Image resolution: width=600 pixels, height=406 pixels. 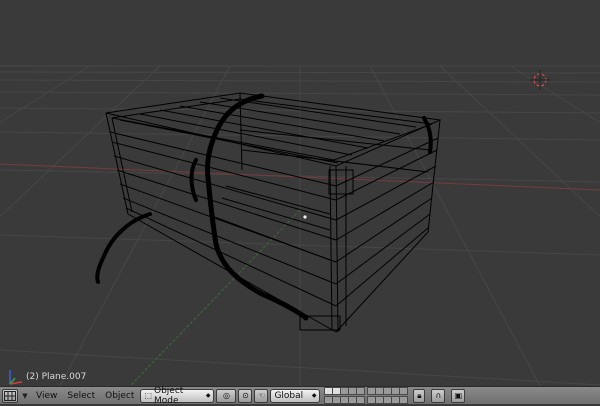 I want to click on menu-select: Select, so click(x=81, y=396).